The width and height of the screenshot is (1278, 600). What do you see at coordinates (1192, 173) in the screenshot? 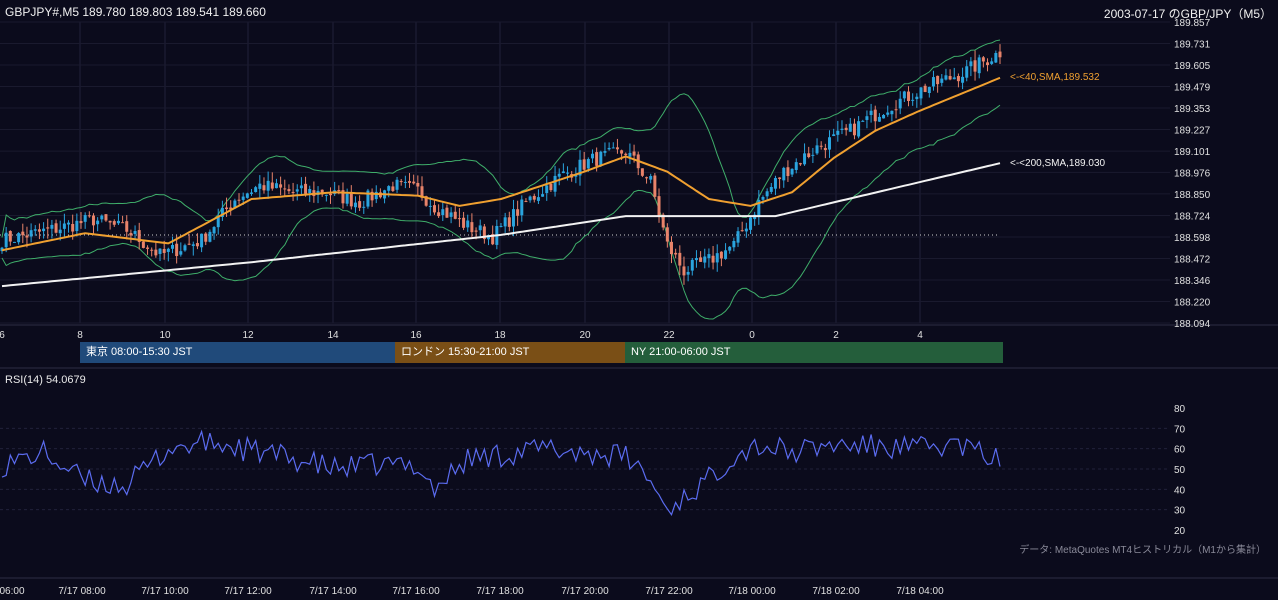
I see `price-tick-label: 188.976` at bounding box center [1192, 173].